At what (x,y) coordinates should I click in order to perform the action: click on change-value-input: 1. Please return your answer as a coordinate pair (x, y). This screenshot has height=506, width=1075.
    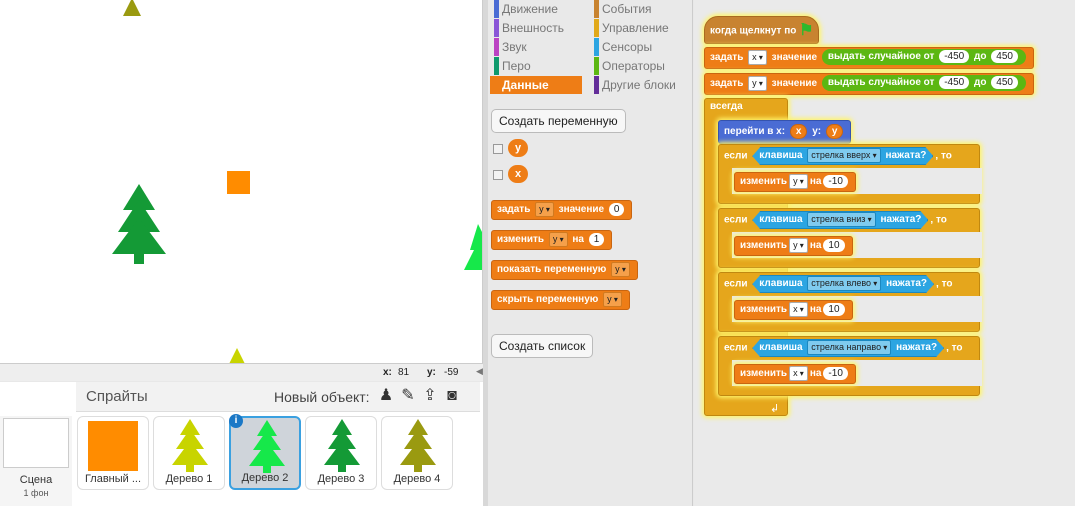
    Looking at the image, I should click on (596, 239).